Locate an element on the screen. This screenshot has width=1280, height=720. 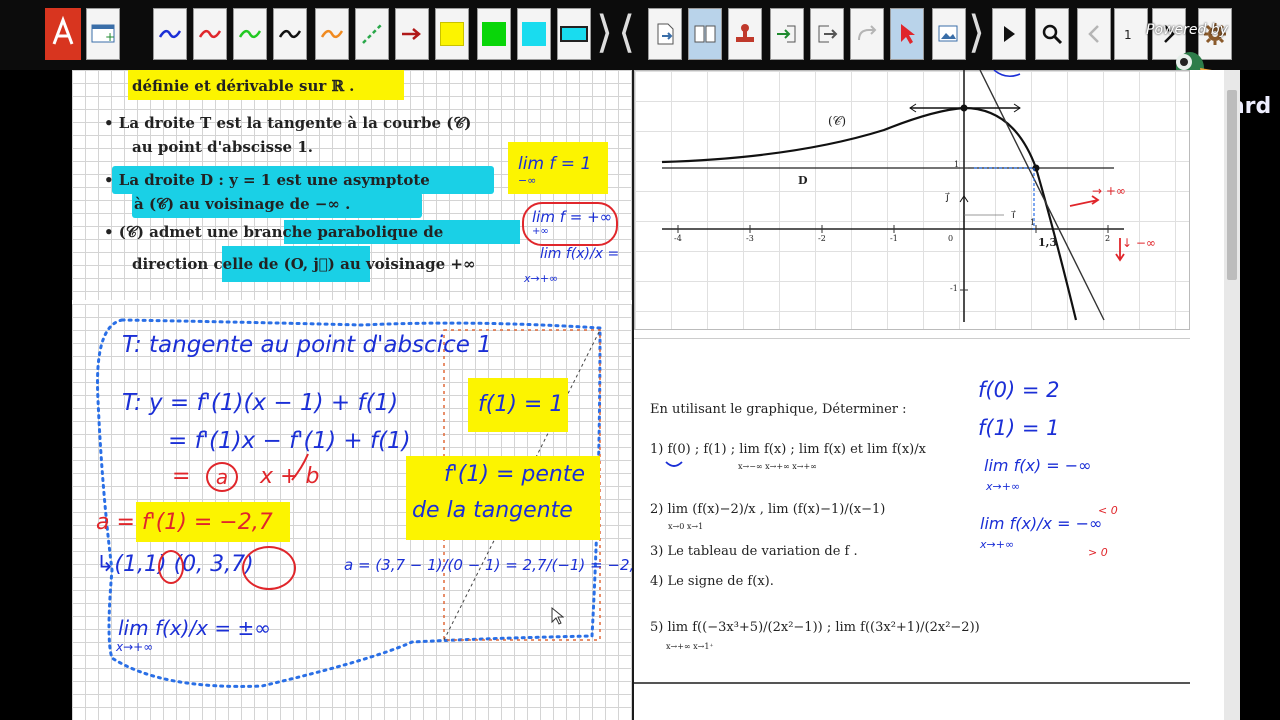
graph-tick-x-0: 0 is located at coordinates (951, 238).